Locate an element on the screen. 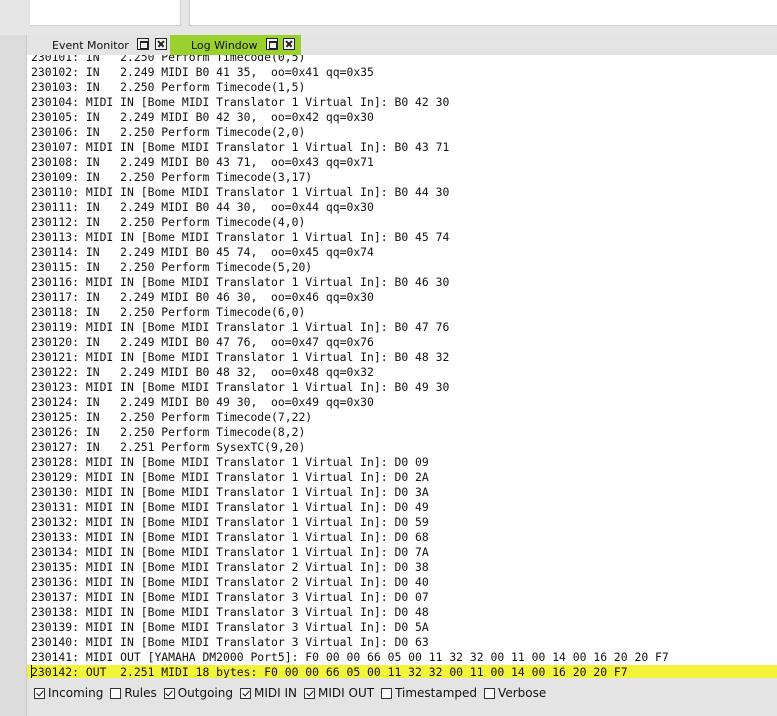  checkbox-label: Timestamped is located at coordinates (436, 693).